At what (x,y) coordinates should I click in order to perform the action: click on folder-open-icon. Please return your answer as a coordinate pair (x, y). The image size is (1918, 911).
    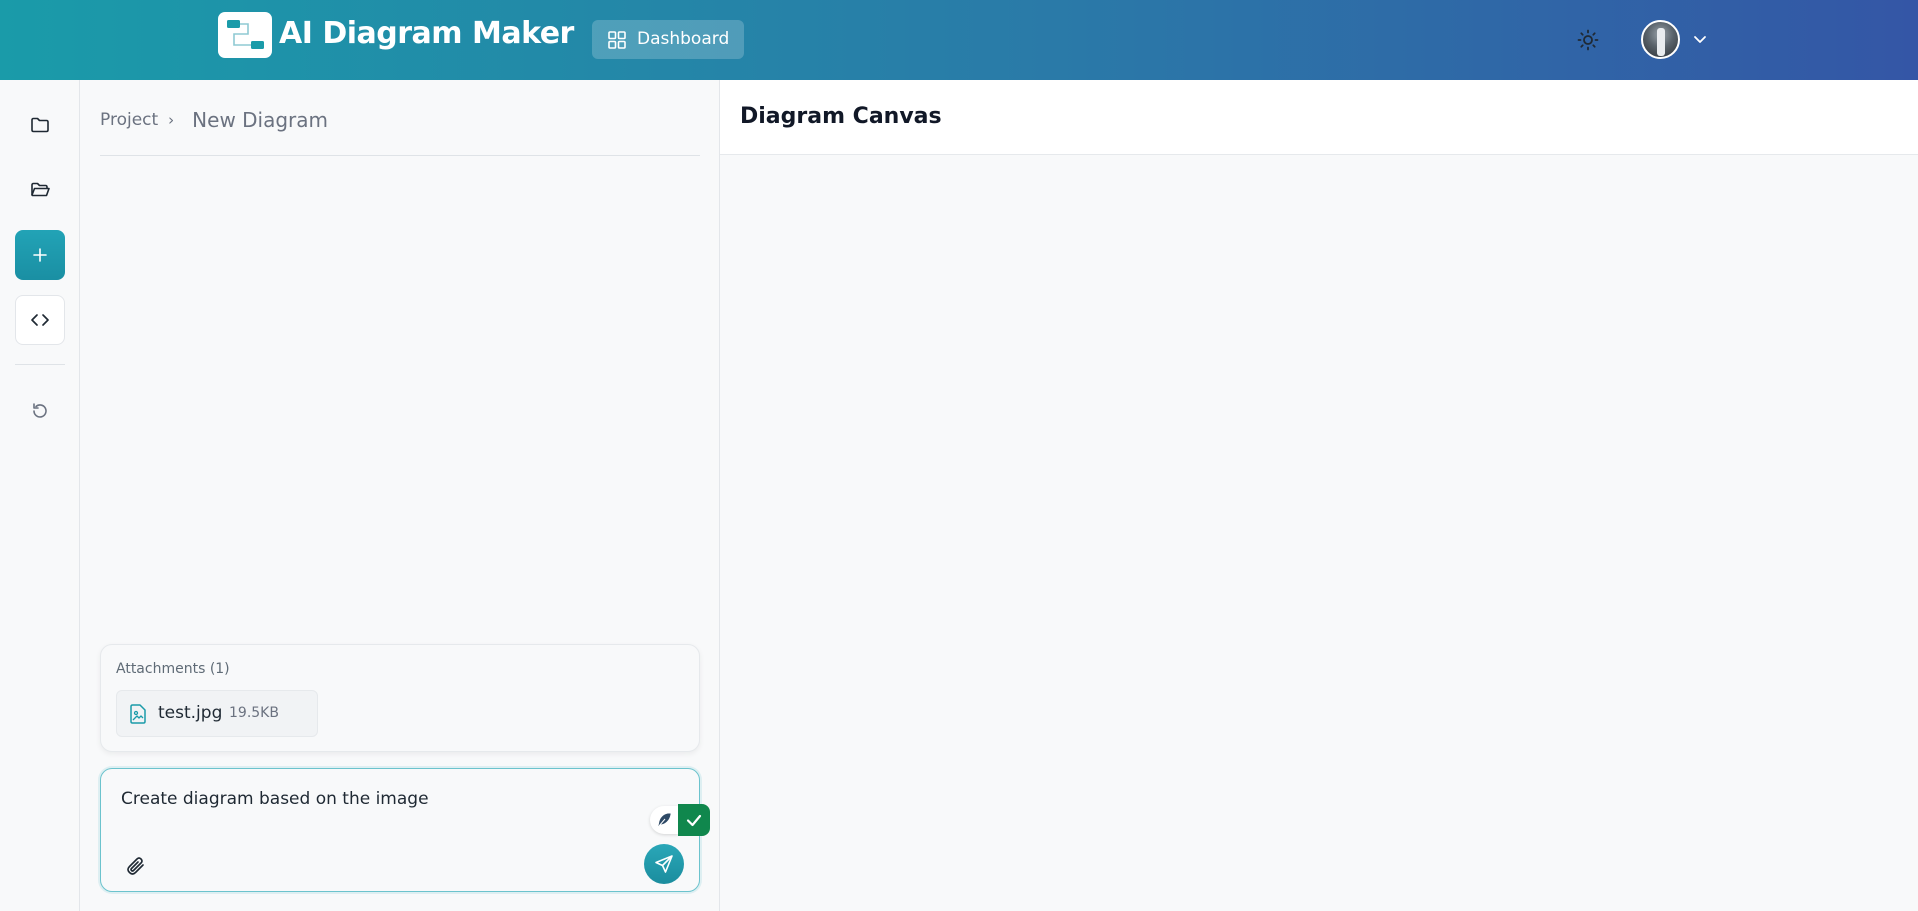
    Looking at the image, I should click on (40, 189).